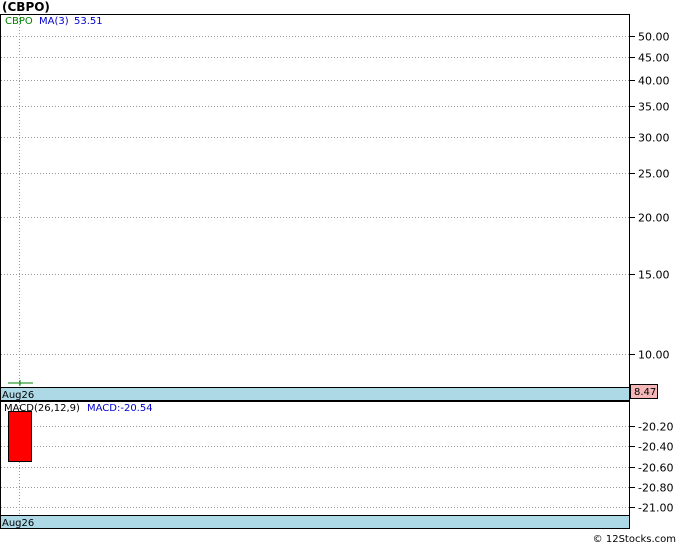  I want to click on macd-date-label: Aug26, so click(18, 523).